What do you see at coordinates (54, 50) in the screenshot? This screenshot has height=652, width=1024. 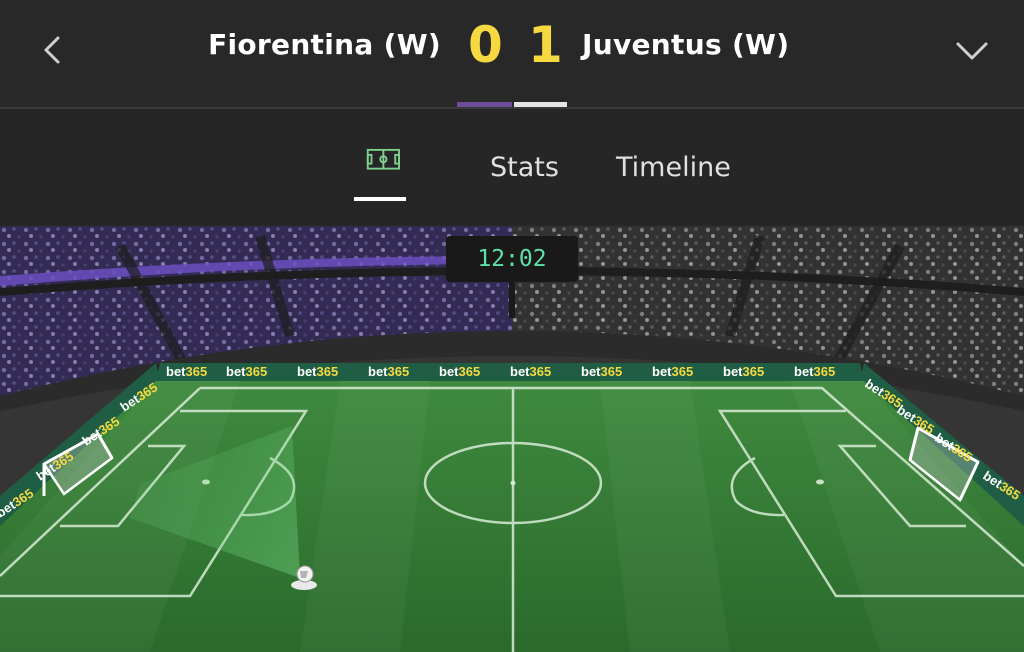 I see `back-chevron-icon` at bounding box center [54, 50].